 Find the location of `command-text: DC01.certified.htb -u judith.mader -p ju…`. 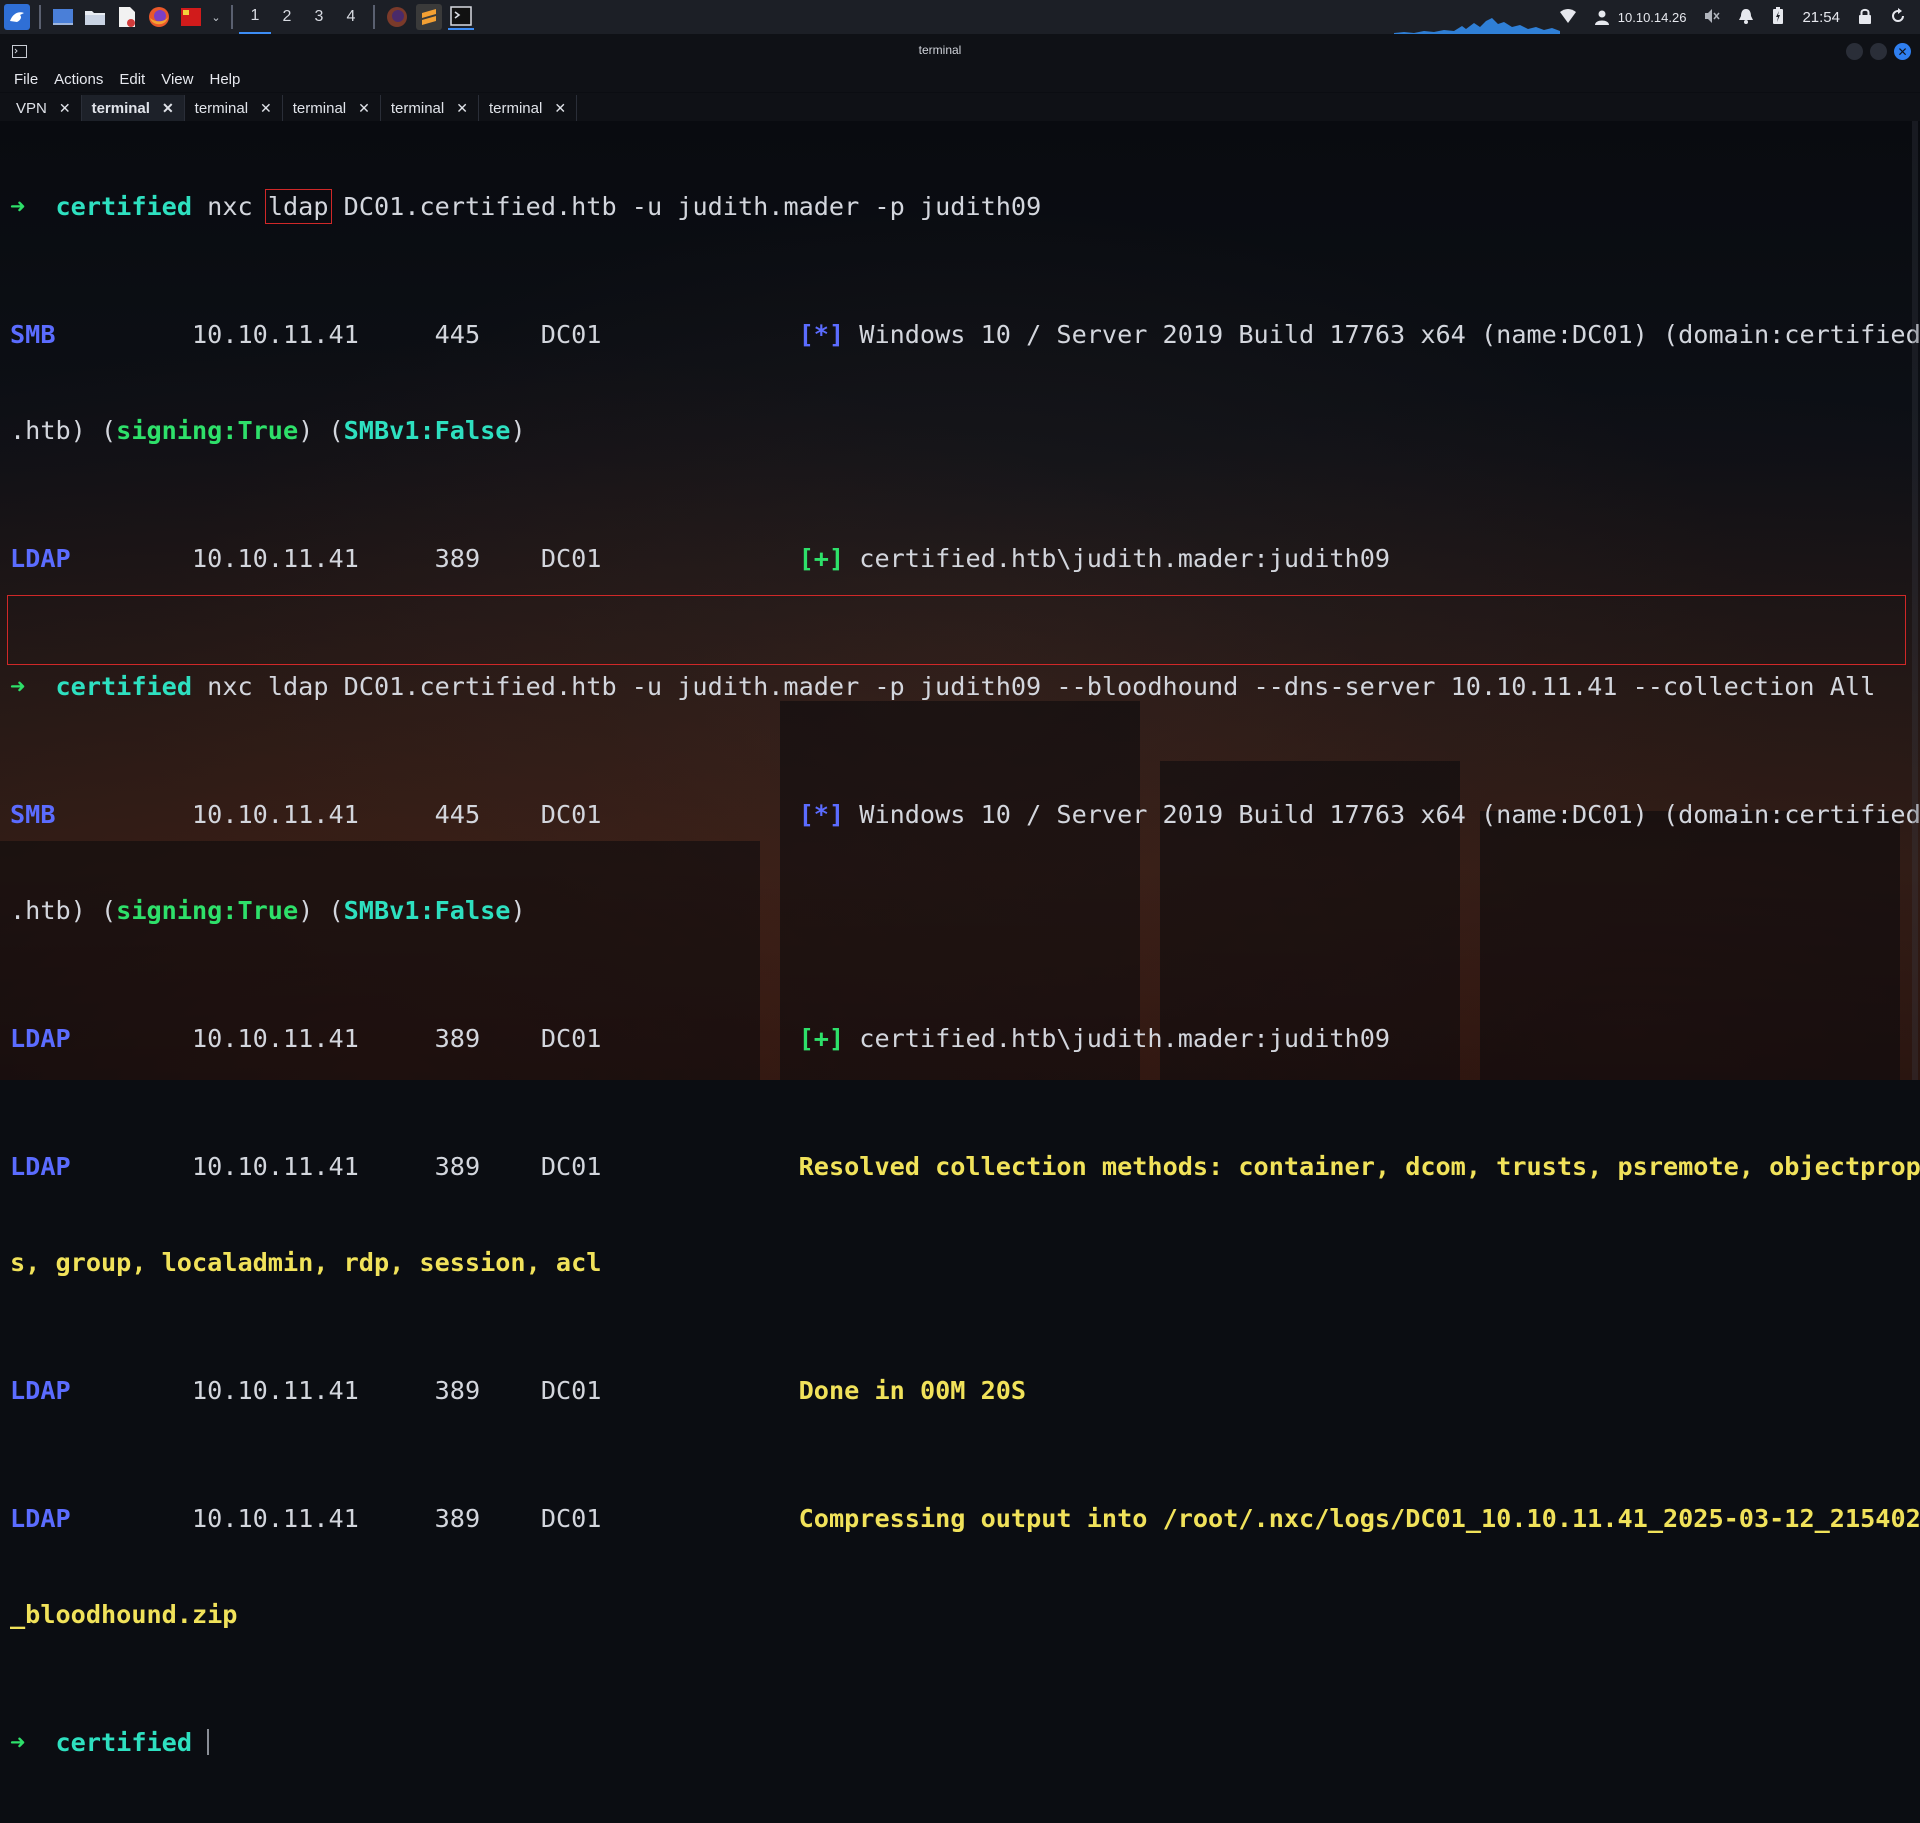

command-text: DC01.certified.htb -u judith.mader -p ju… is located at coordinates (685, 206).